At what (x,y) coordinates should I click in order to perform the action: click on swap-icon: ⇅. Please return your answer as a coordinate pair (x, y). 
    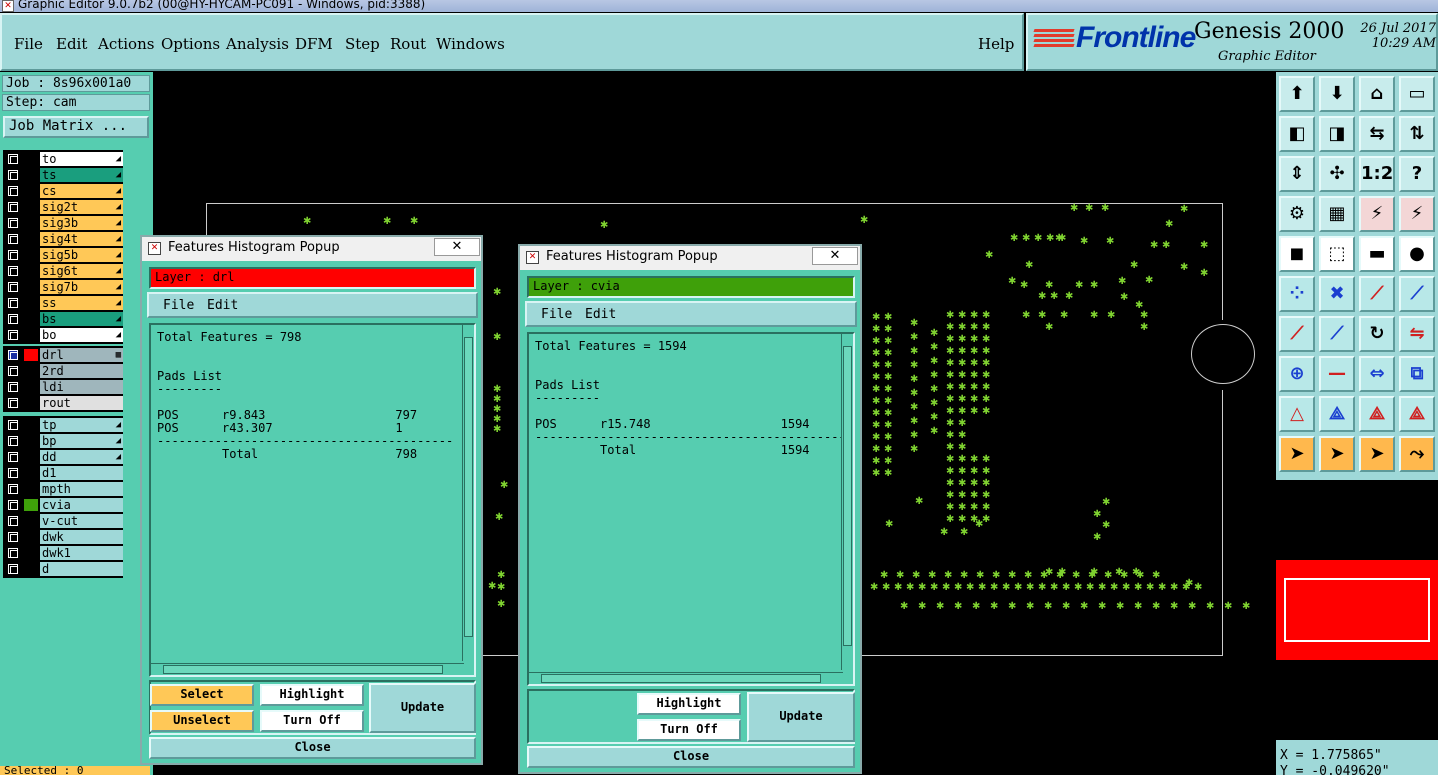
    Looking at the image, I should click on (1417, 133).